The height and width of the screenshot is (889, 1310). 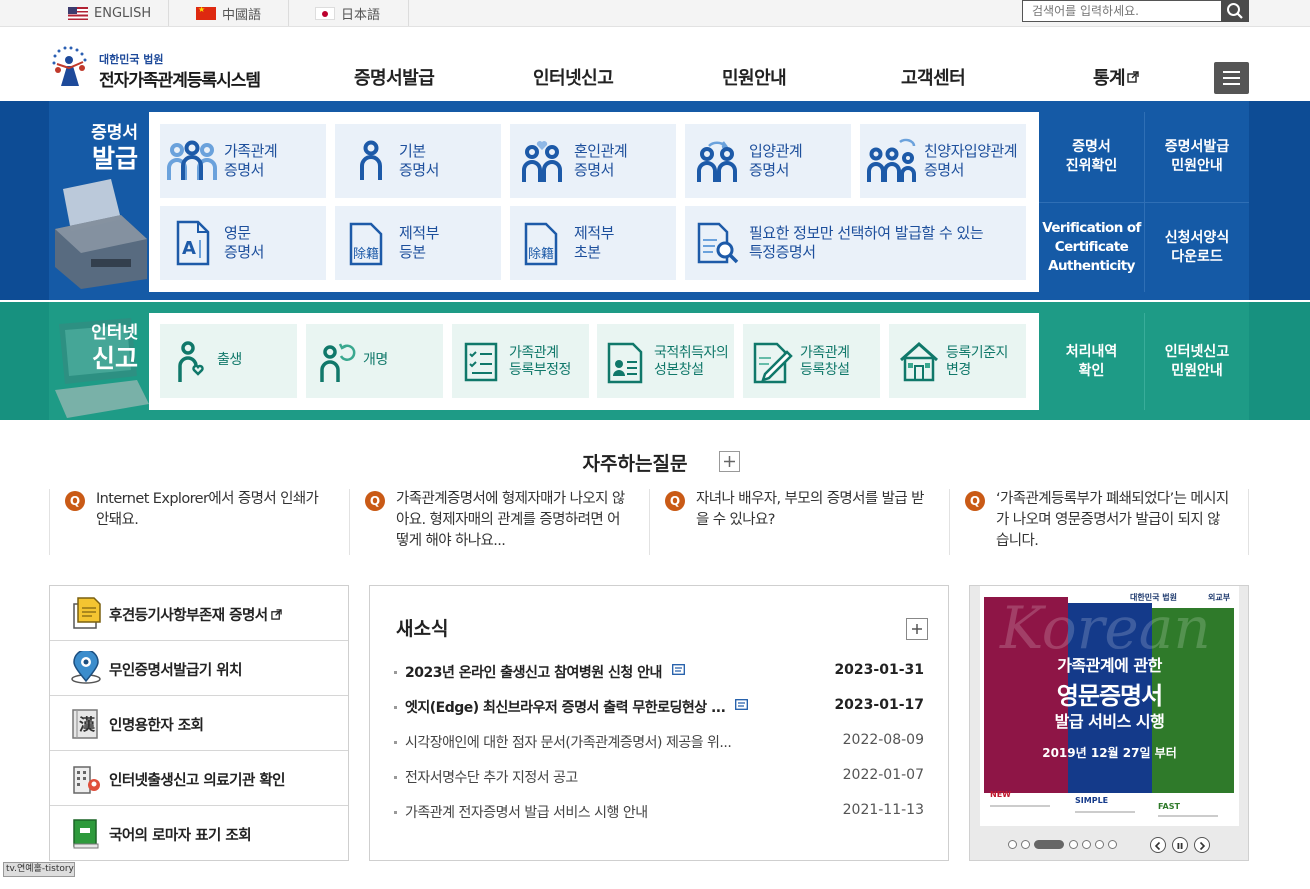 What do you see at coordinates (917, 629) in the screenshot?
I see `news-more-button` at bounding box center [917, 629].